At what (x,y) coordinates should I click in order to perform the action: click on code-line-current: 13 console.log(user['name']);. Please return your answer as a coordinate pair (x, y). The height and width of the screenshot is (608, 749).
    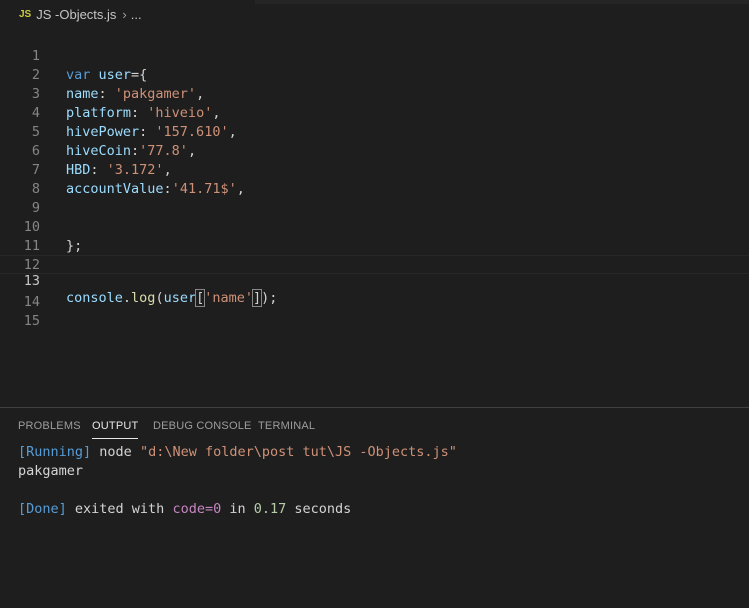
    Looking at the image, I should click on (374, 281).